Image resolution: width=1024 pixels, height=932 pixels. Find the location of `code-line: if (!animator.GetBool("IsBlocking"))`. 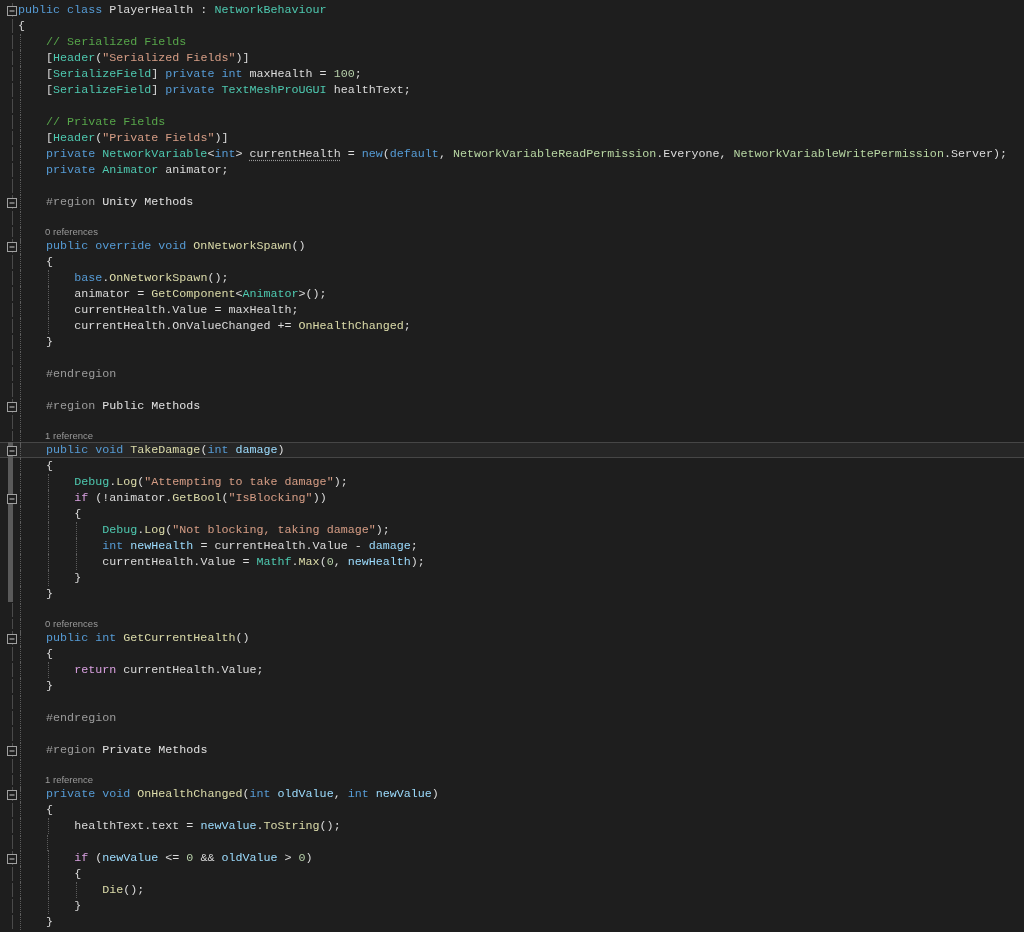

code-line: if (!animator.GetBool("IsBlocking")) is located at coordinates (172, 498).